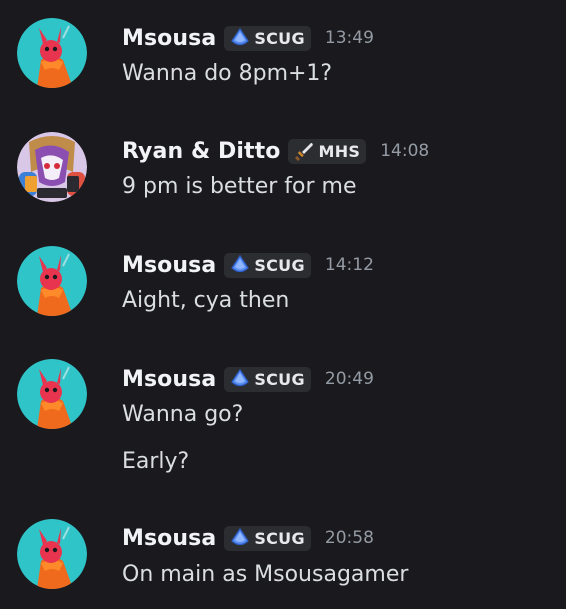 The height and width of the screenshot is (609, 566). I want to click on message-text: Wanna do 8pm+1?, so click(227, 73).